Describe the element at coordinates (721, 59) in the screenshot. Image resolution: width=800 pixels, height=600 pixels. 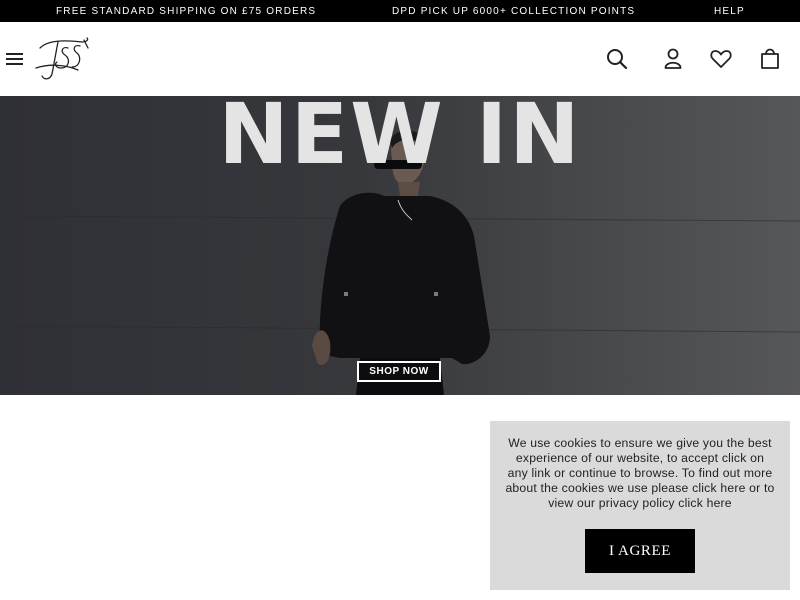
I see `wishlist-heart-icon` at that location.